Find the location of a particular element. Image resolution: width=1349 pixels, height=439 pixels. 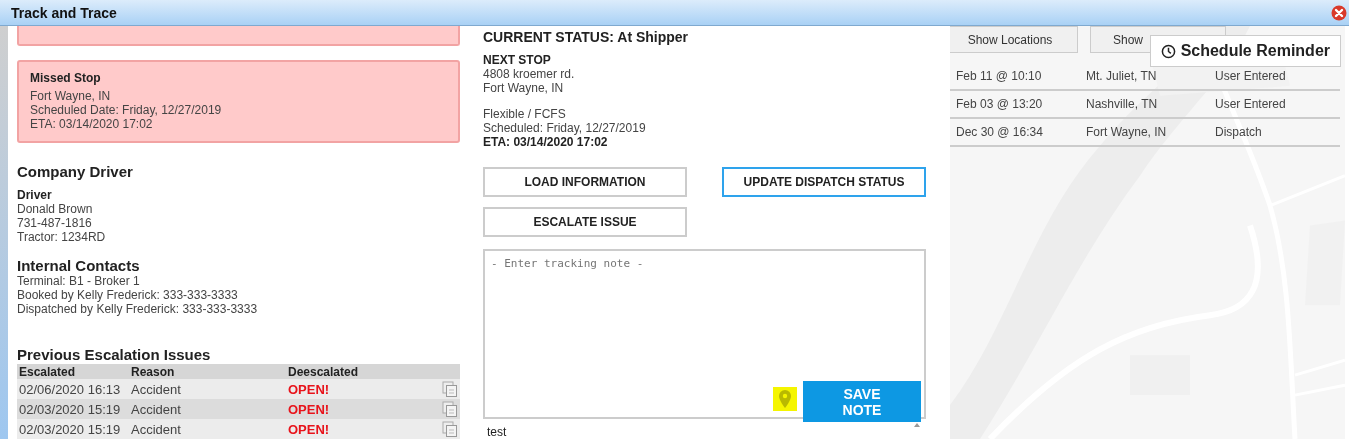

location-pin-icon is located at coordinates (785, 399).